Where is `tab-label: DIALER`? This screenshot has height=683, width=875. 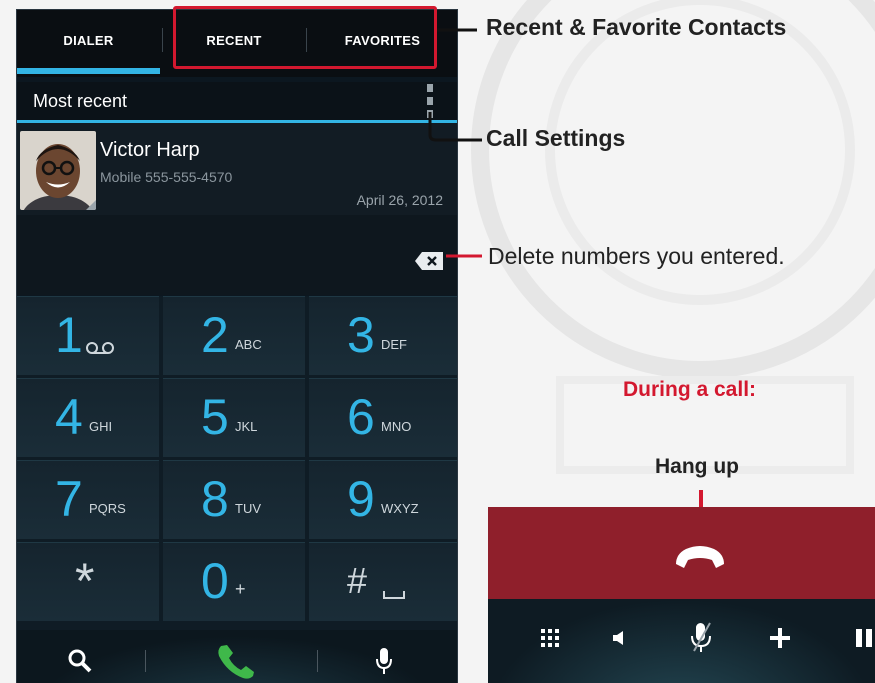 tab-label: DIALER is located at coordinates (88, 40).